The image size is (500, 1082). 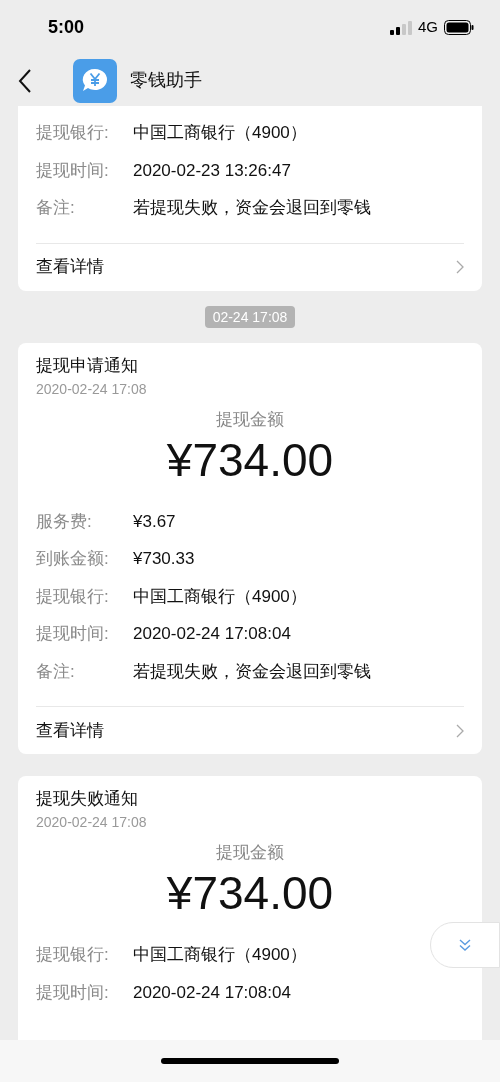 I want to click on double-chevron-down-icon, so click(x=465, y=945).